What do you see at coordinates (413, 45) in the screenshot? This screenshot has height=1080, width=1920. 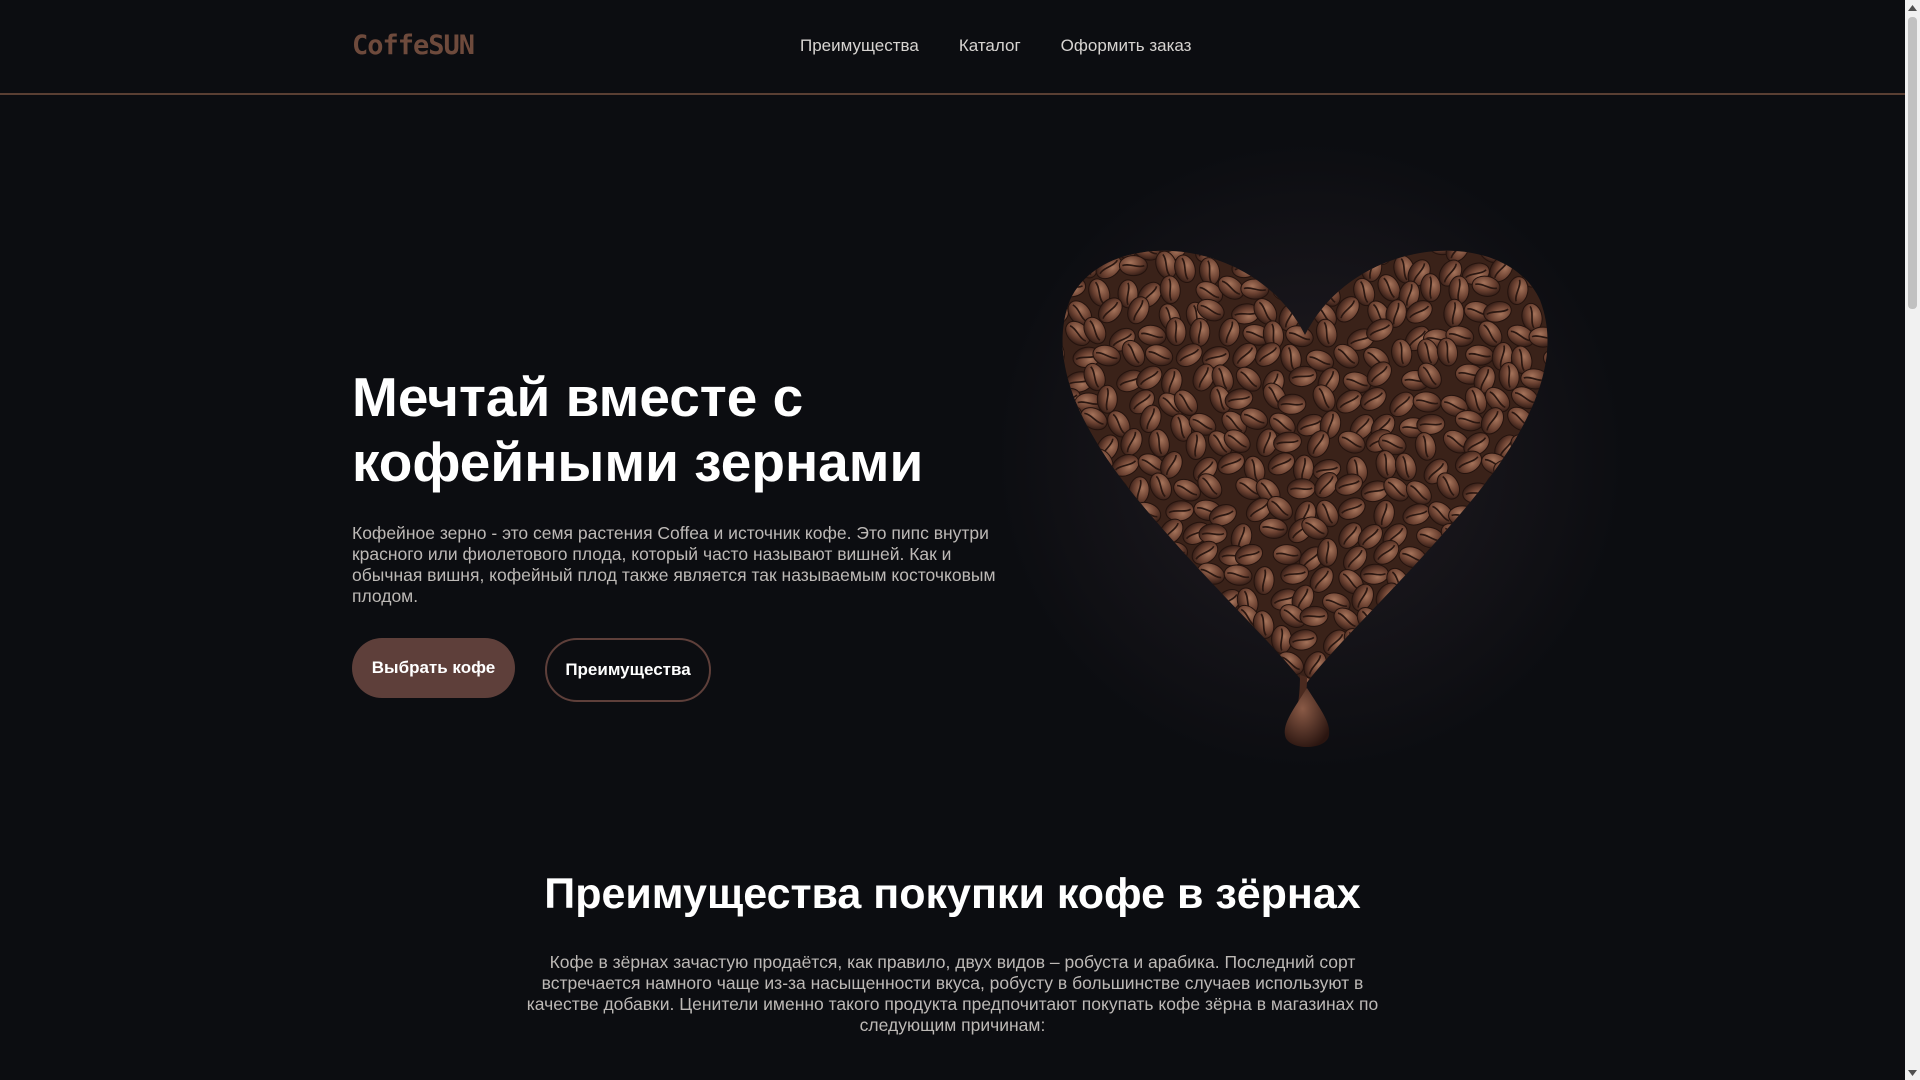 I see `logo: CoffeSUN` at bounding box center [413, 45].